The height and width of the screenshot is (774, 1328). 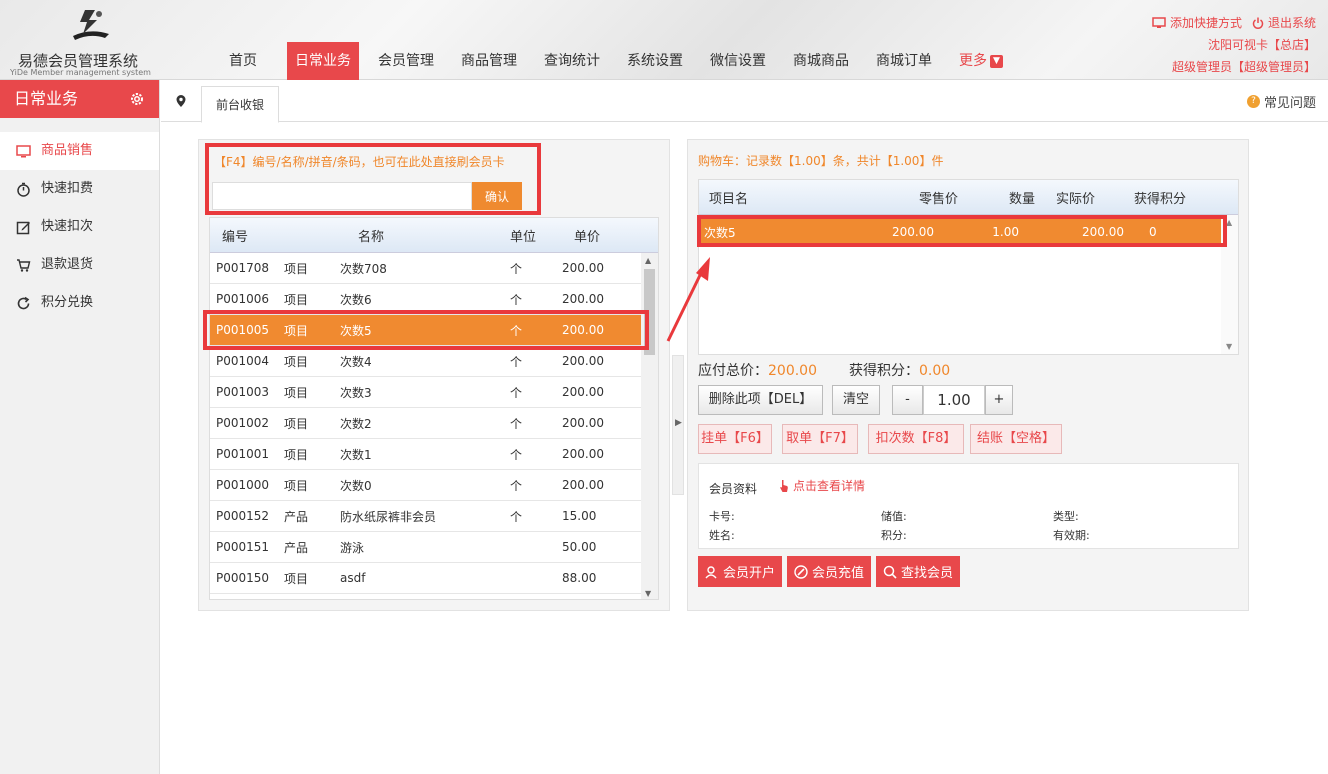 I want to click on table-row: P001000 项目 次数0 个 200.00, so click(x=426, y=485).